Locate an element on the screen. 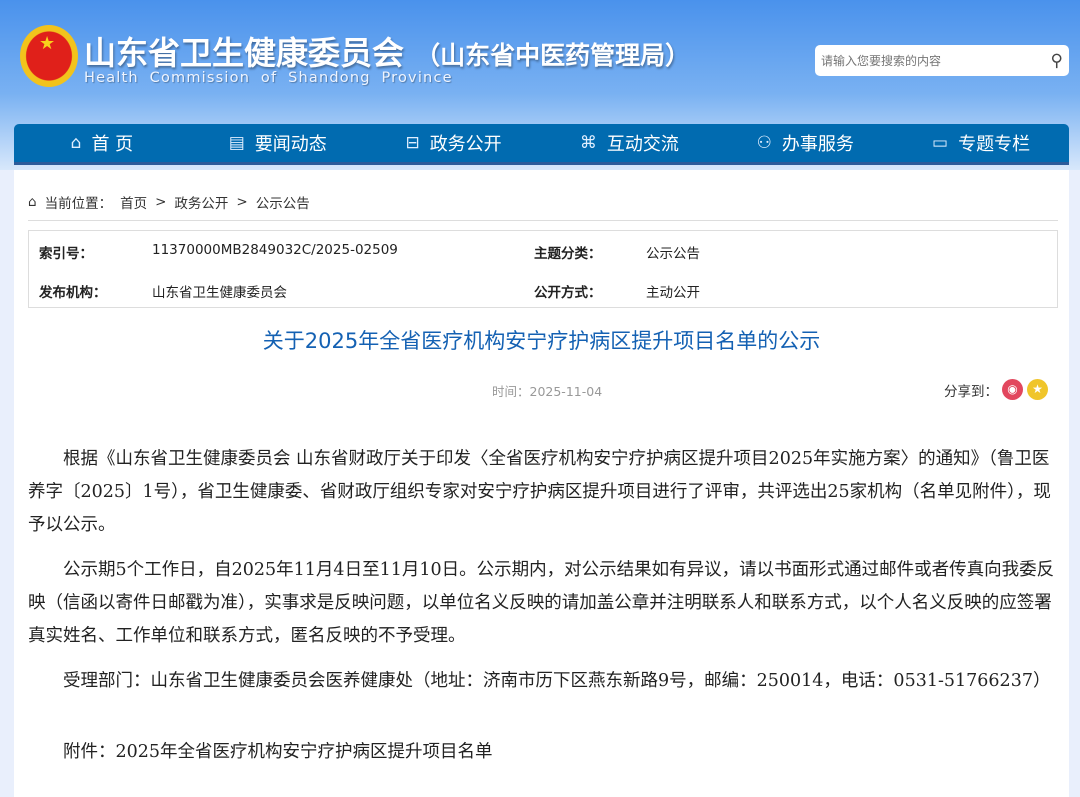  site-title: 山东省卫生健康委员会 （山东省中医药管理局） is located at coordinates (387, 51).